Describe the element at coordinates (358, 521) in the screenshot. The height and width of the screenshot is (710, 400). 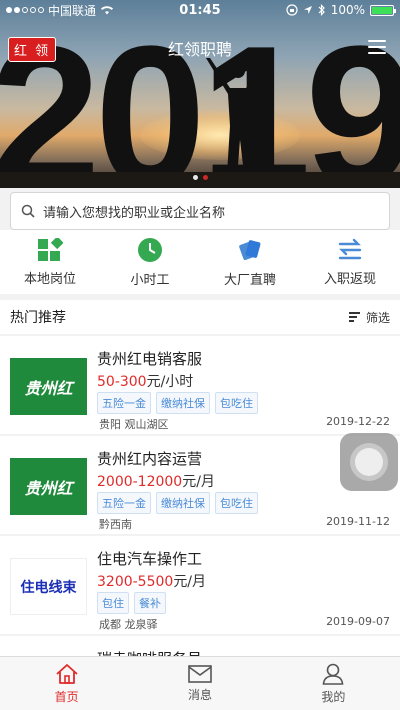
I see `job-date: 2019-11-12` at that location.